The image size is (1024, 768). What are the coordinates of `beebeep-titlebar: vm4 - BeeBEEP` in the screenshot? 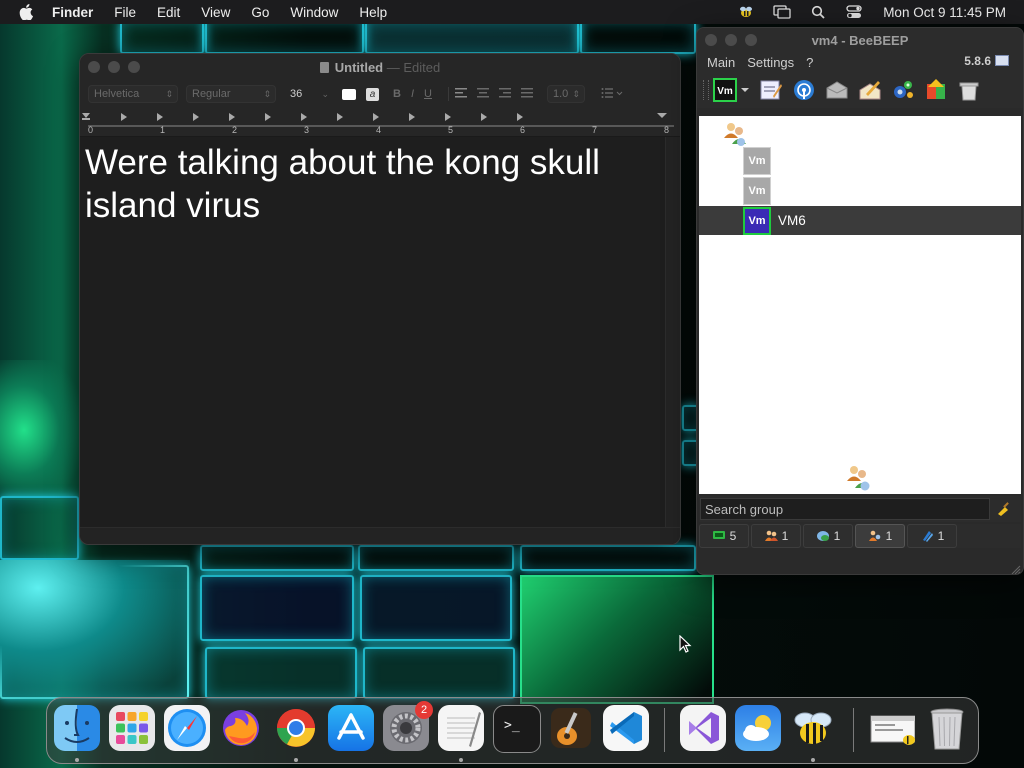 It's located at (860, 40).